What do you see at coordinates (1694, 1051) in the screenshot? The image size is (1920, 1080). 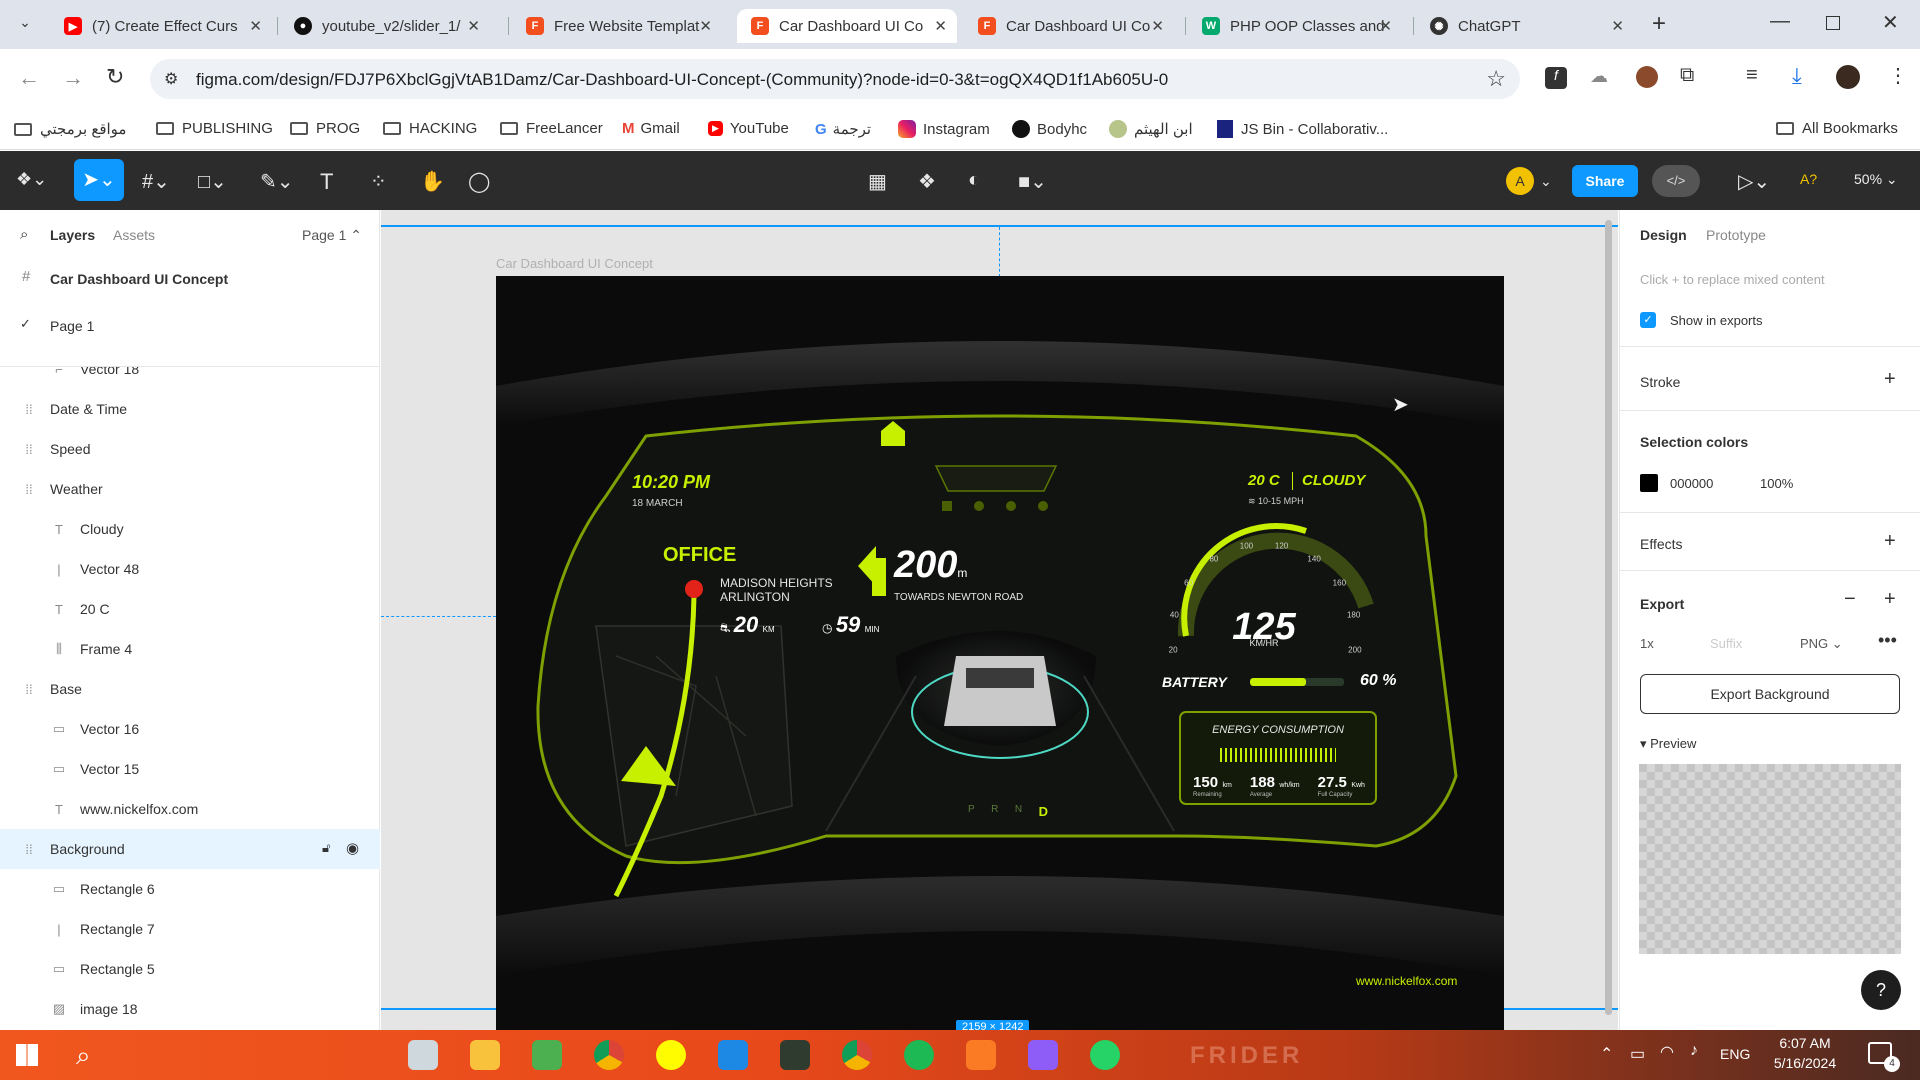 I see `volume-icon: ♪` at bounding box center [1694, 1051].